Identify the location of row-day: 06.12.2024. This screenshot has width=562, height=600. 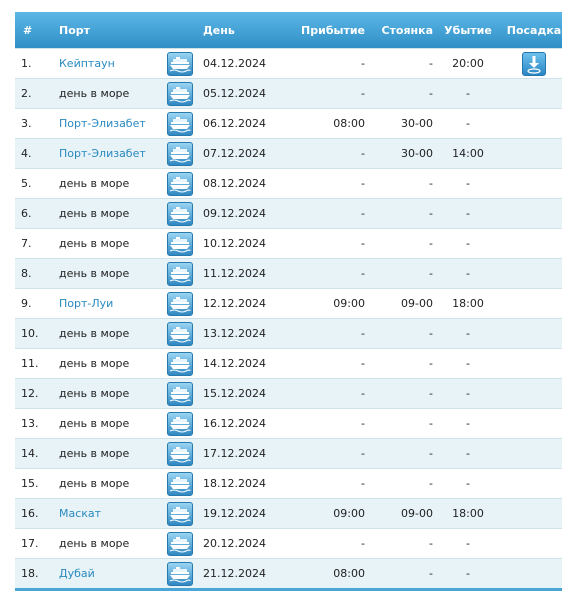
(247, 123).